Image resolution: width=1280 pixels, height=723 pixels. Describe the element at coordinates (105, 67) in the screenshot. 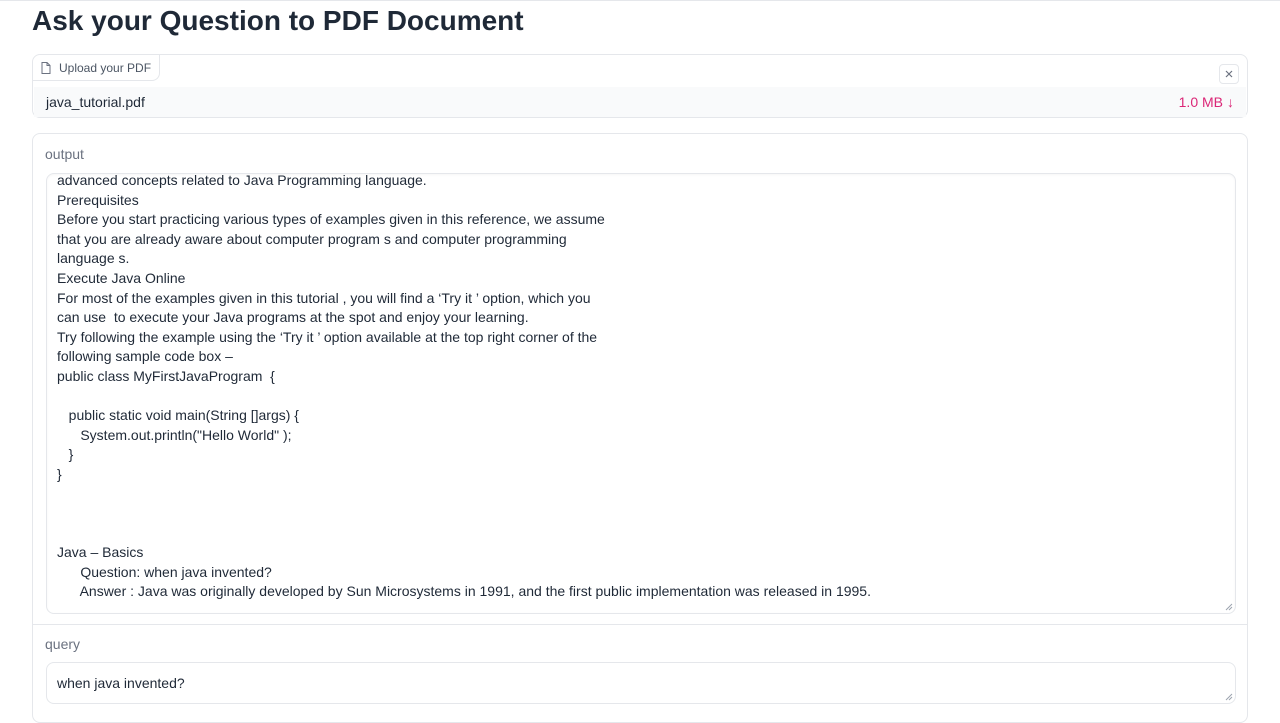

I see `upload-label-text: Upload your PDF` at that location.